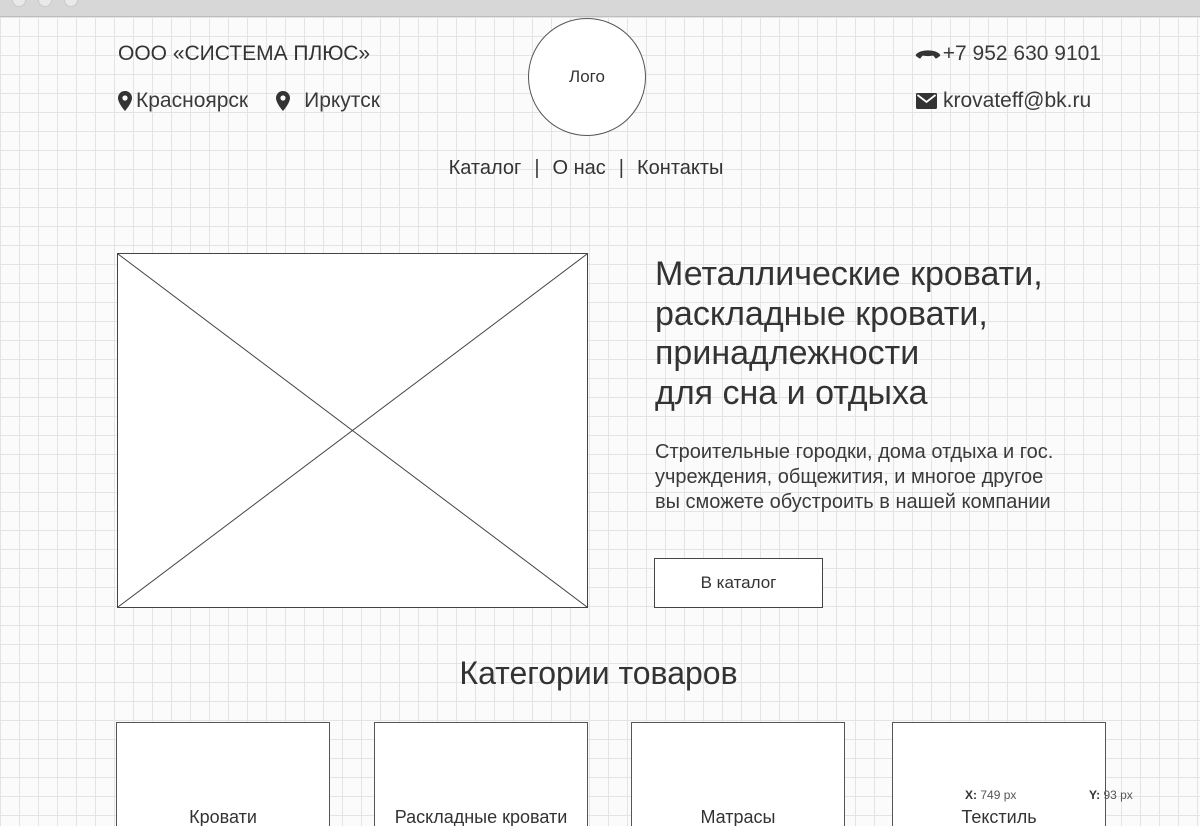 The width and height of the screenshot is (1200, 826). Describe the element at coordinates (481, 774) in the screenshot. I see `category-card-folding-beds: Раскладные кровати` at that location.